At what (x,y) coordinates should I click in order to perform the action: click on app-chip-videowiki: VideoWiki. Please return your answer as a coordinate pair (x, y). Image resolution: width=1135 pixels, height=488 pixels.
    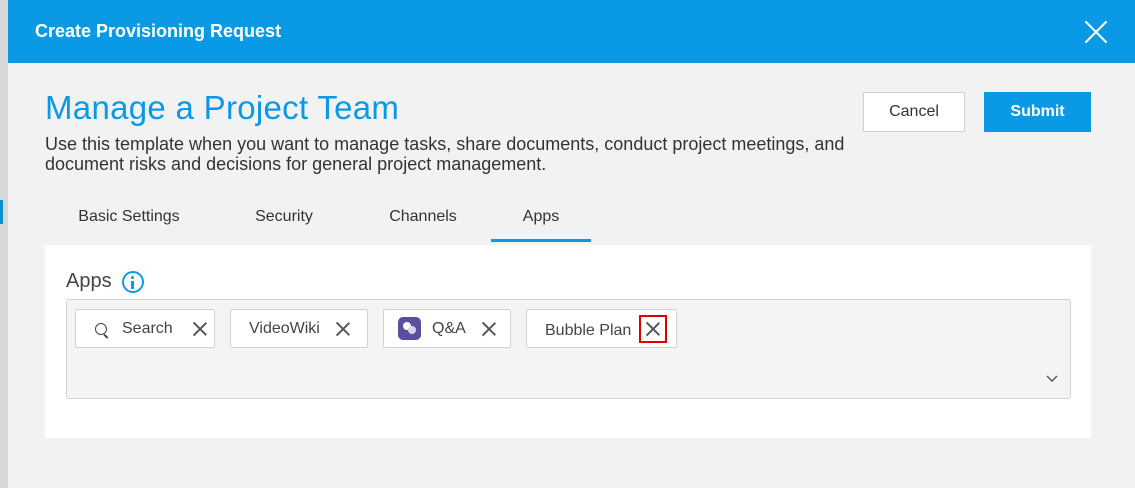
    Looking at the image, I should click on (299, 328).